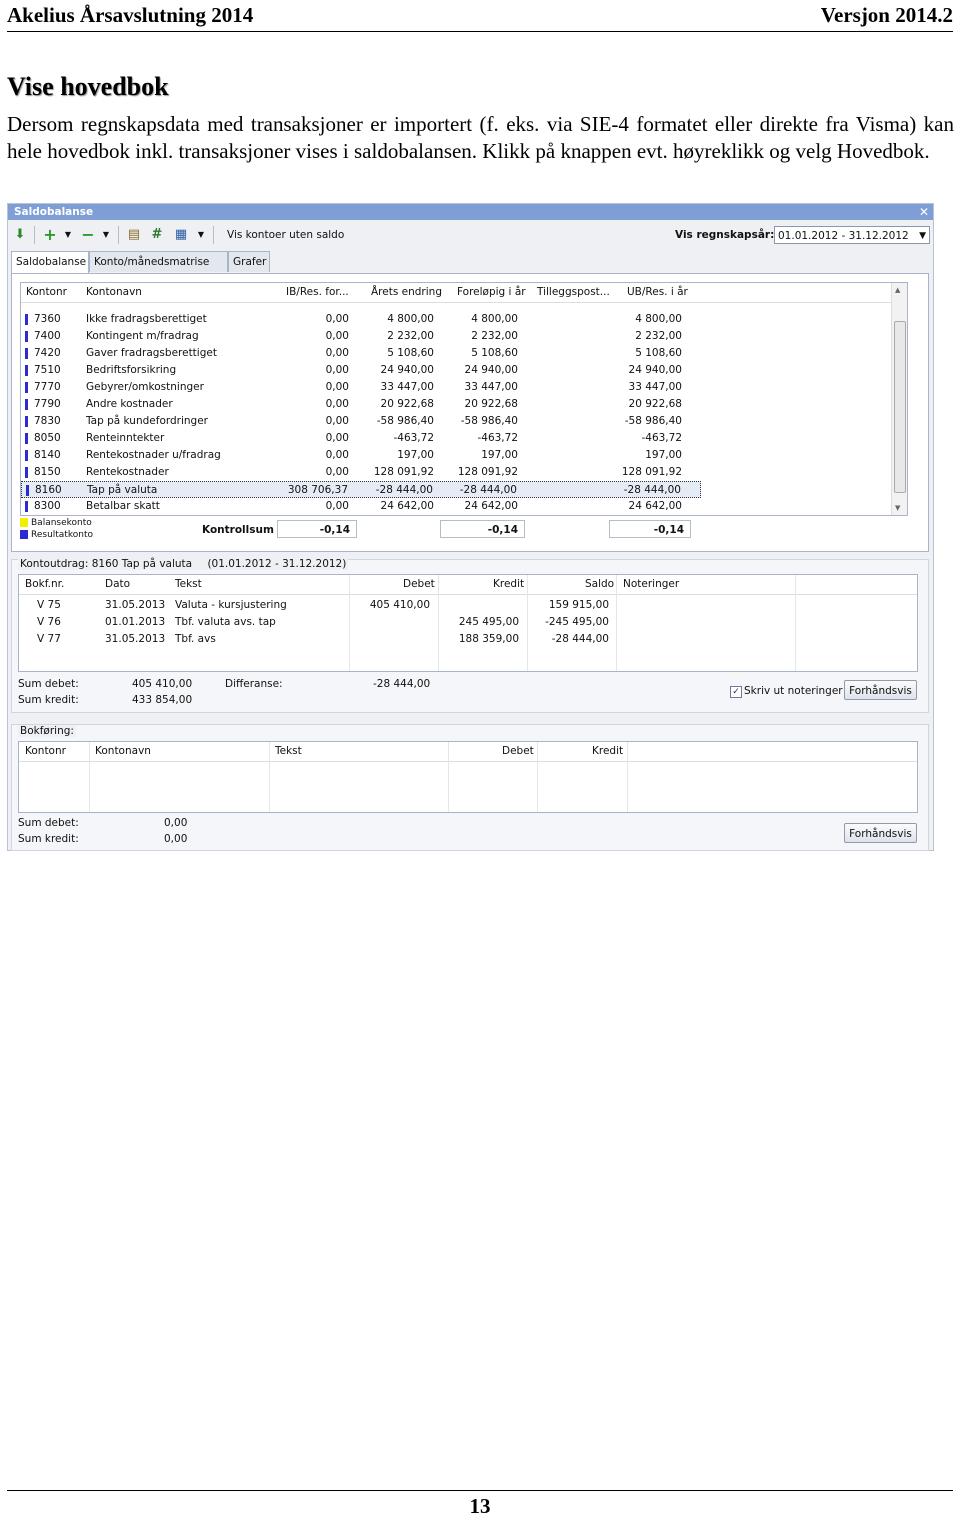 Image resolution: width=960 pixels, height=1519 pixels. I want to click on table-cell: 8140, so click(47, 455).